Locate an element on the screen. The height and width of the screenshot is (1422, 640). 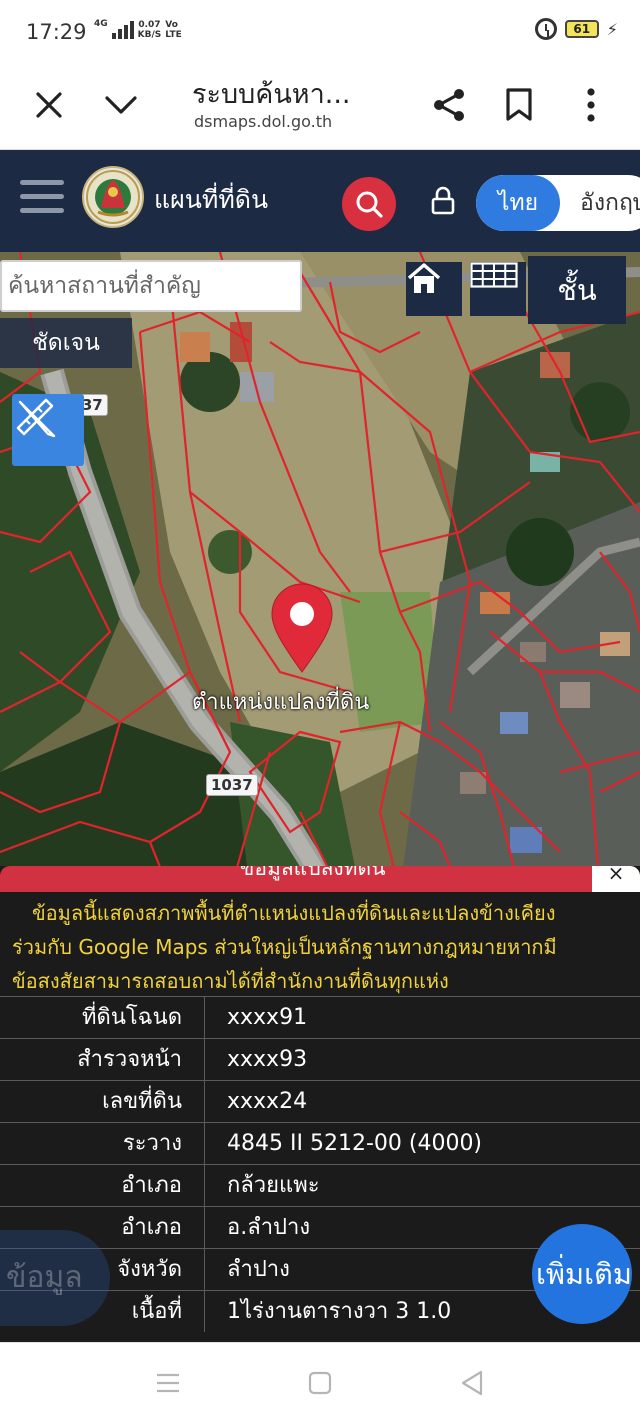
charging-icon: ⚡ is located at coordinates (612, 29).